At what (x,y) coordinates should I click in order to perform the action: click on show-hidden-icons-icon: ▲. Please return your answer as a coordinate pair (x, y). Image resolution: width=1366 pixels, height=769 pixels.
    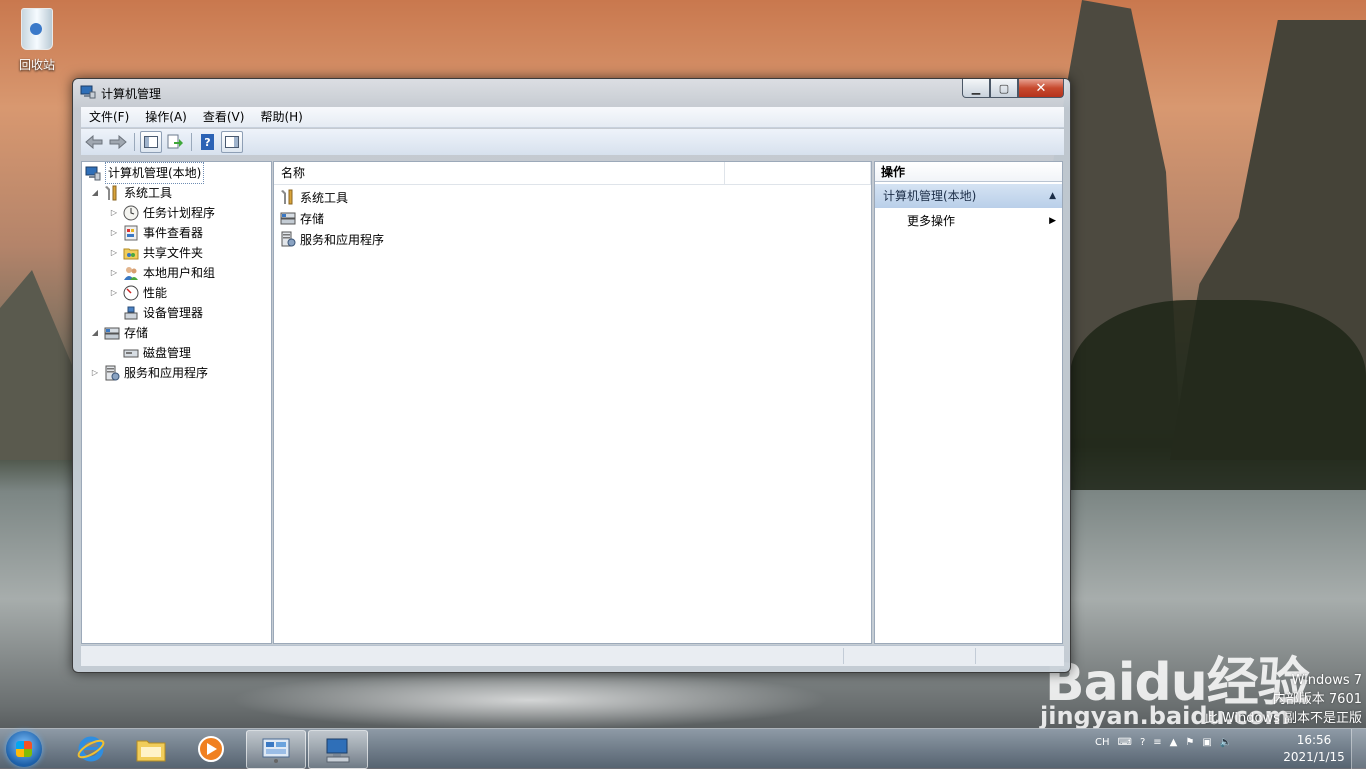
    Looking at the image, I should click on (1174, 742).